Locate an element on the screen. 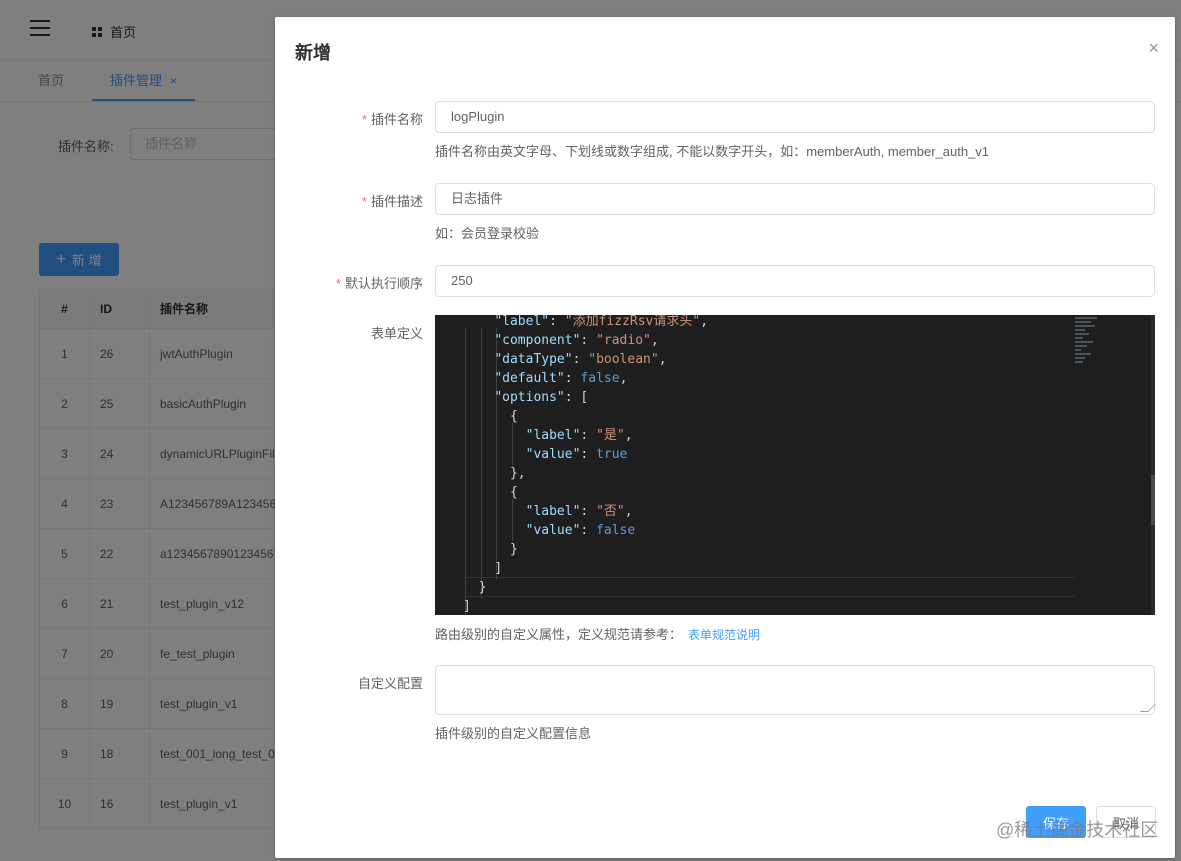 The height and width of the screenshot is (861, 1181). plugin-name-label: * 插件名称 is located at coordinates (392, 119).